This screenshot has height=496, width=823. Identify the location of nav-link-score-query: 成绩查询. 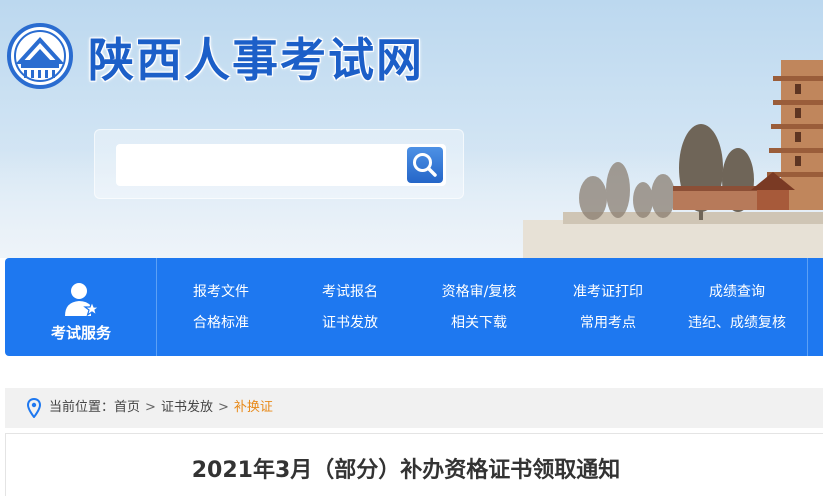
(737, 292).